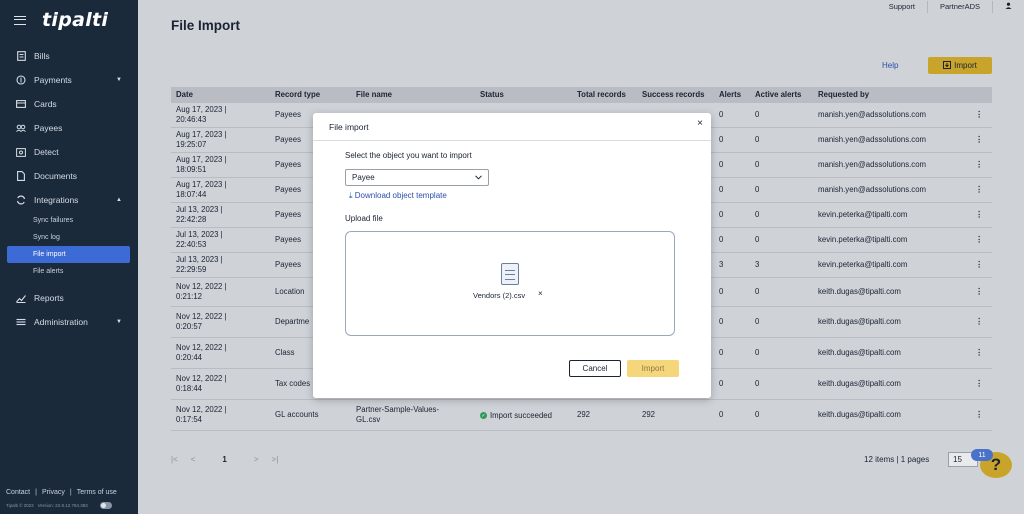  What do you see at coordinates (700, 123) in the screenshot?
I see `close-icon: ×` at bounding box center [700, 123].